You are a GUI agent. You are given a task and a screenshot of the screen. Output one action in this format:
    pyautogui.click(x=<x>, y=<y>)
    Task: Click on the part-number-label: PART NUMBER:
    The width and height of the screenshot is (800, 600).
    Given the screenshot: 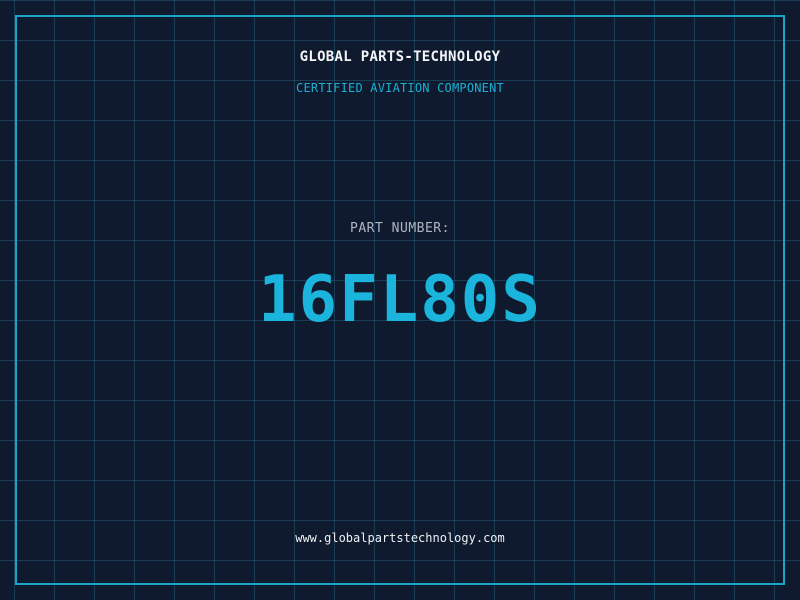 What is the action you would take?
    pyautogui.click(x=400, y=228)
    